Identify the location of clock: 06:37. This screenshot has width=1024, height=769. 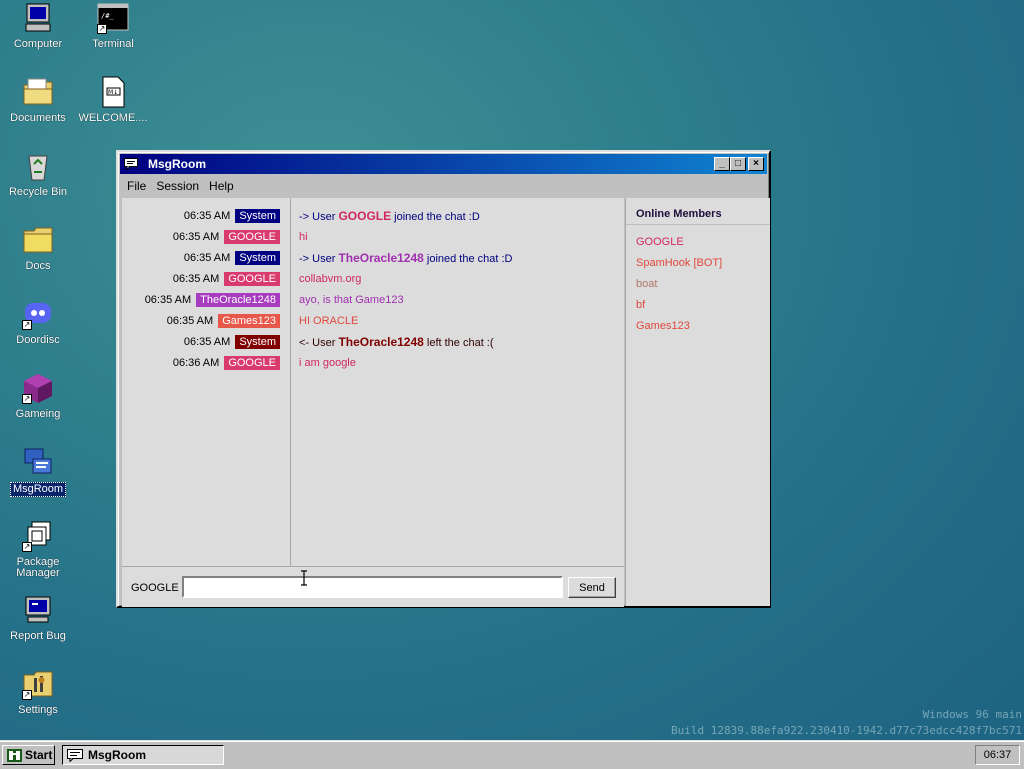
(997, 755).